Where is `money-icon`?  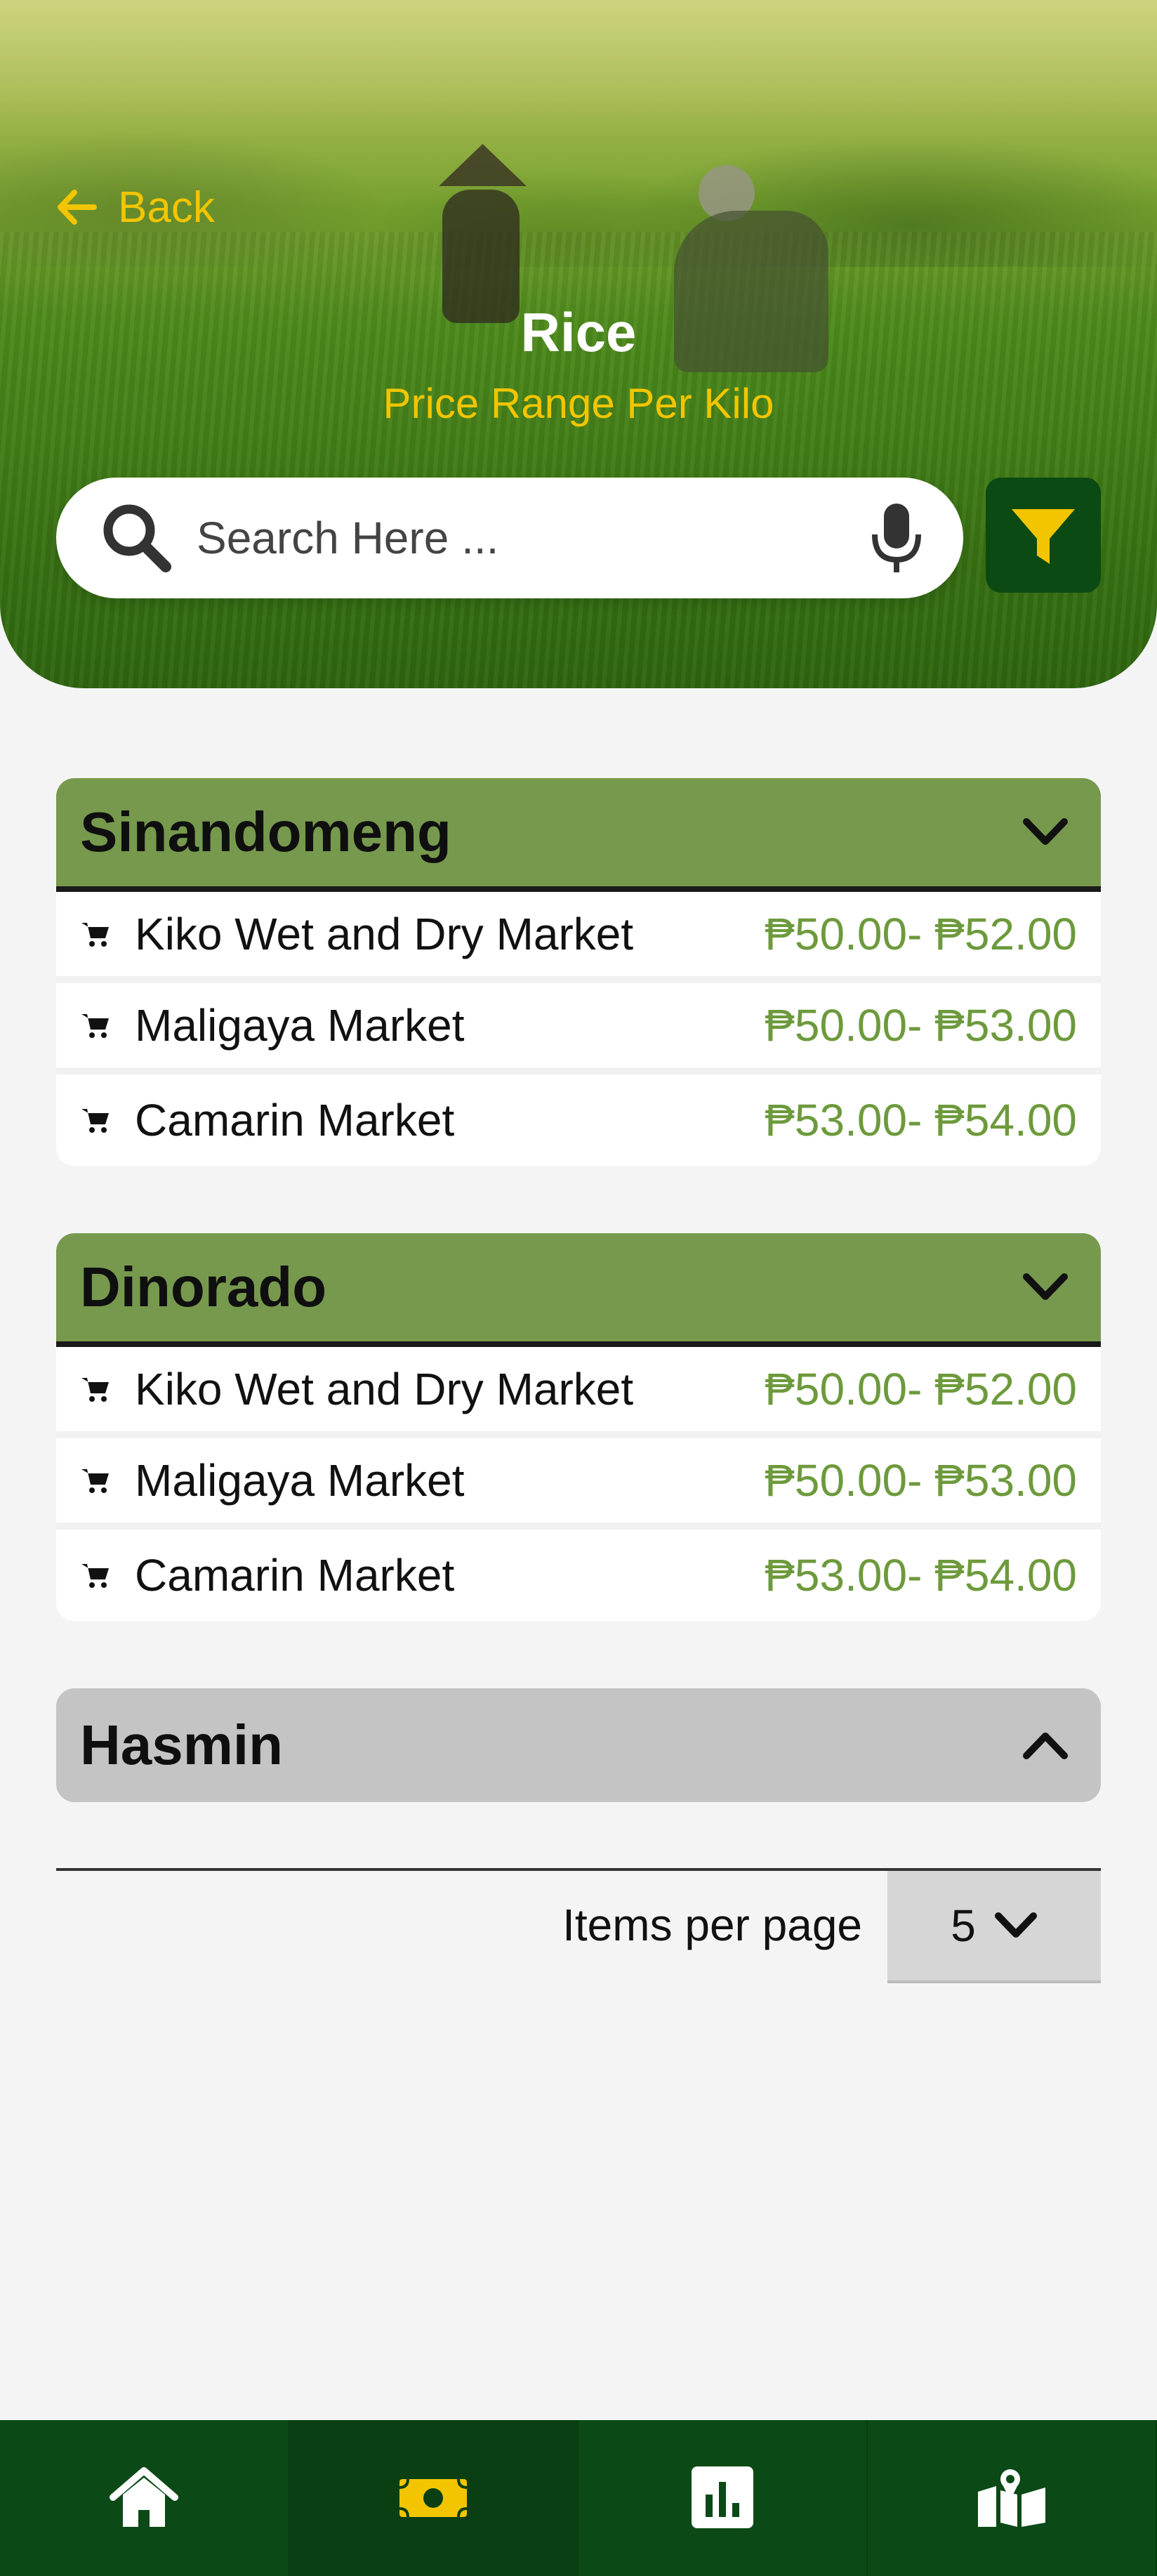 money-icon is located at coordinates (433, 2498).